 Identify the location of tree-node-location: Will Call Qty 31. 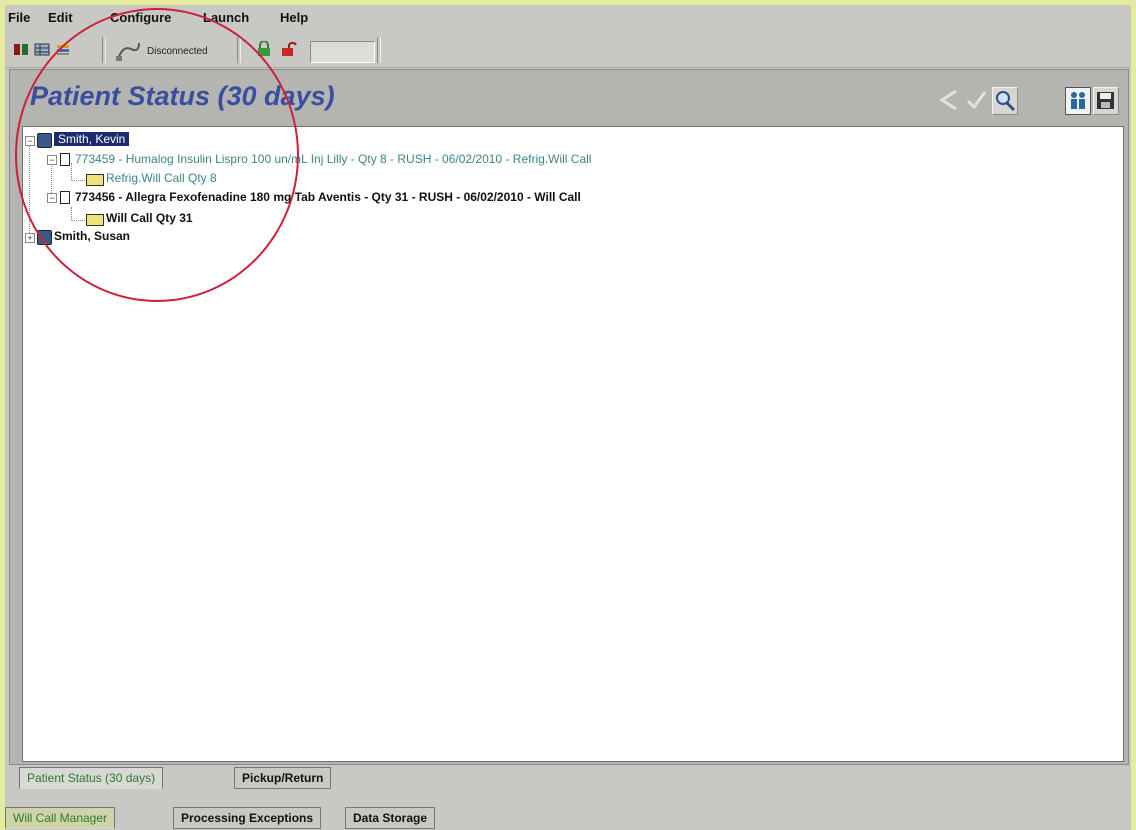
(149, 218).